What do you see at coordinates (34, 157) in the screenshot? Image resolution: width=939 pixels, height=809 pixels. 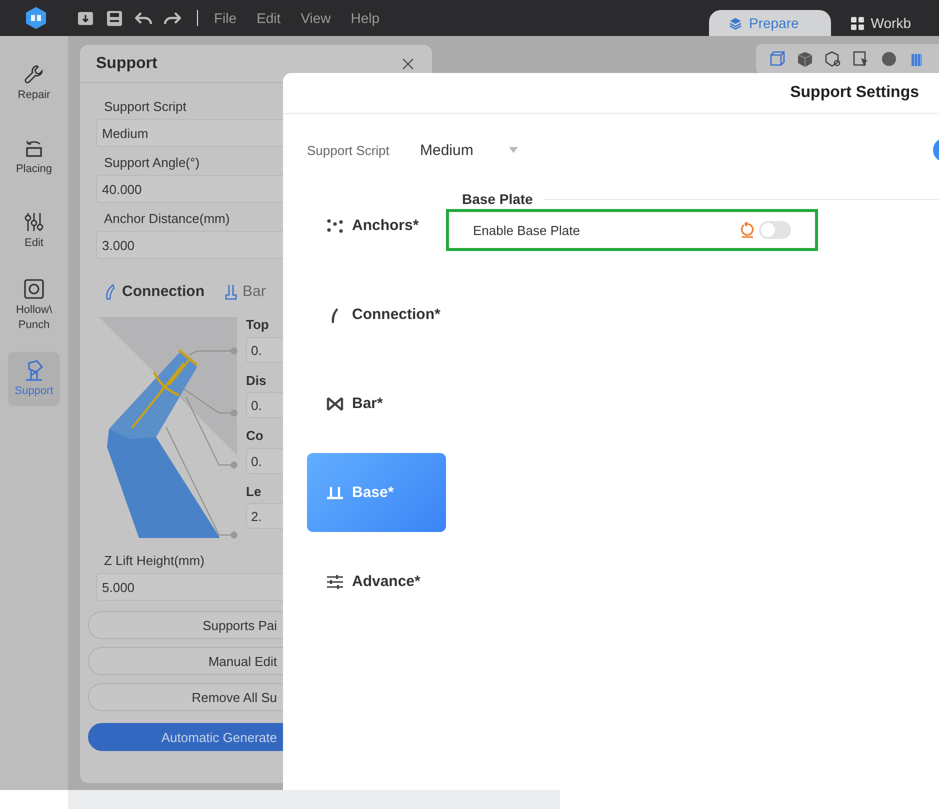 I see `sidebar-item: Placing` at bounding box center [34, 157].